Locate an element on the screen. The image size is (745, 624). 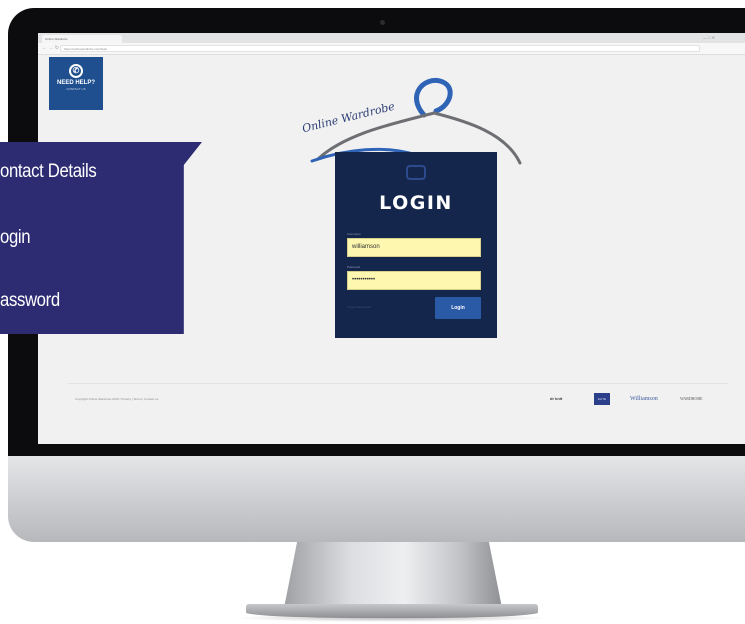
need-help-label: NEED HELP? is located at coordinates (75, 83).